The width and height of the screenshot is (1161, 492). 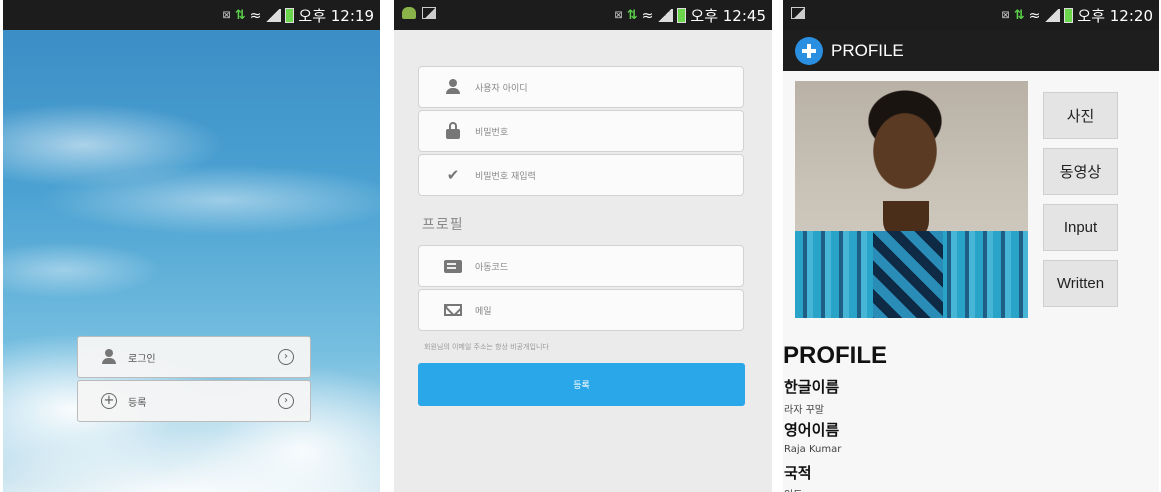 What do you see at coordinates (453, 130) in the screenshot?
I see `lock-icon` at bounding box center [453, 130].